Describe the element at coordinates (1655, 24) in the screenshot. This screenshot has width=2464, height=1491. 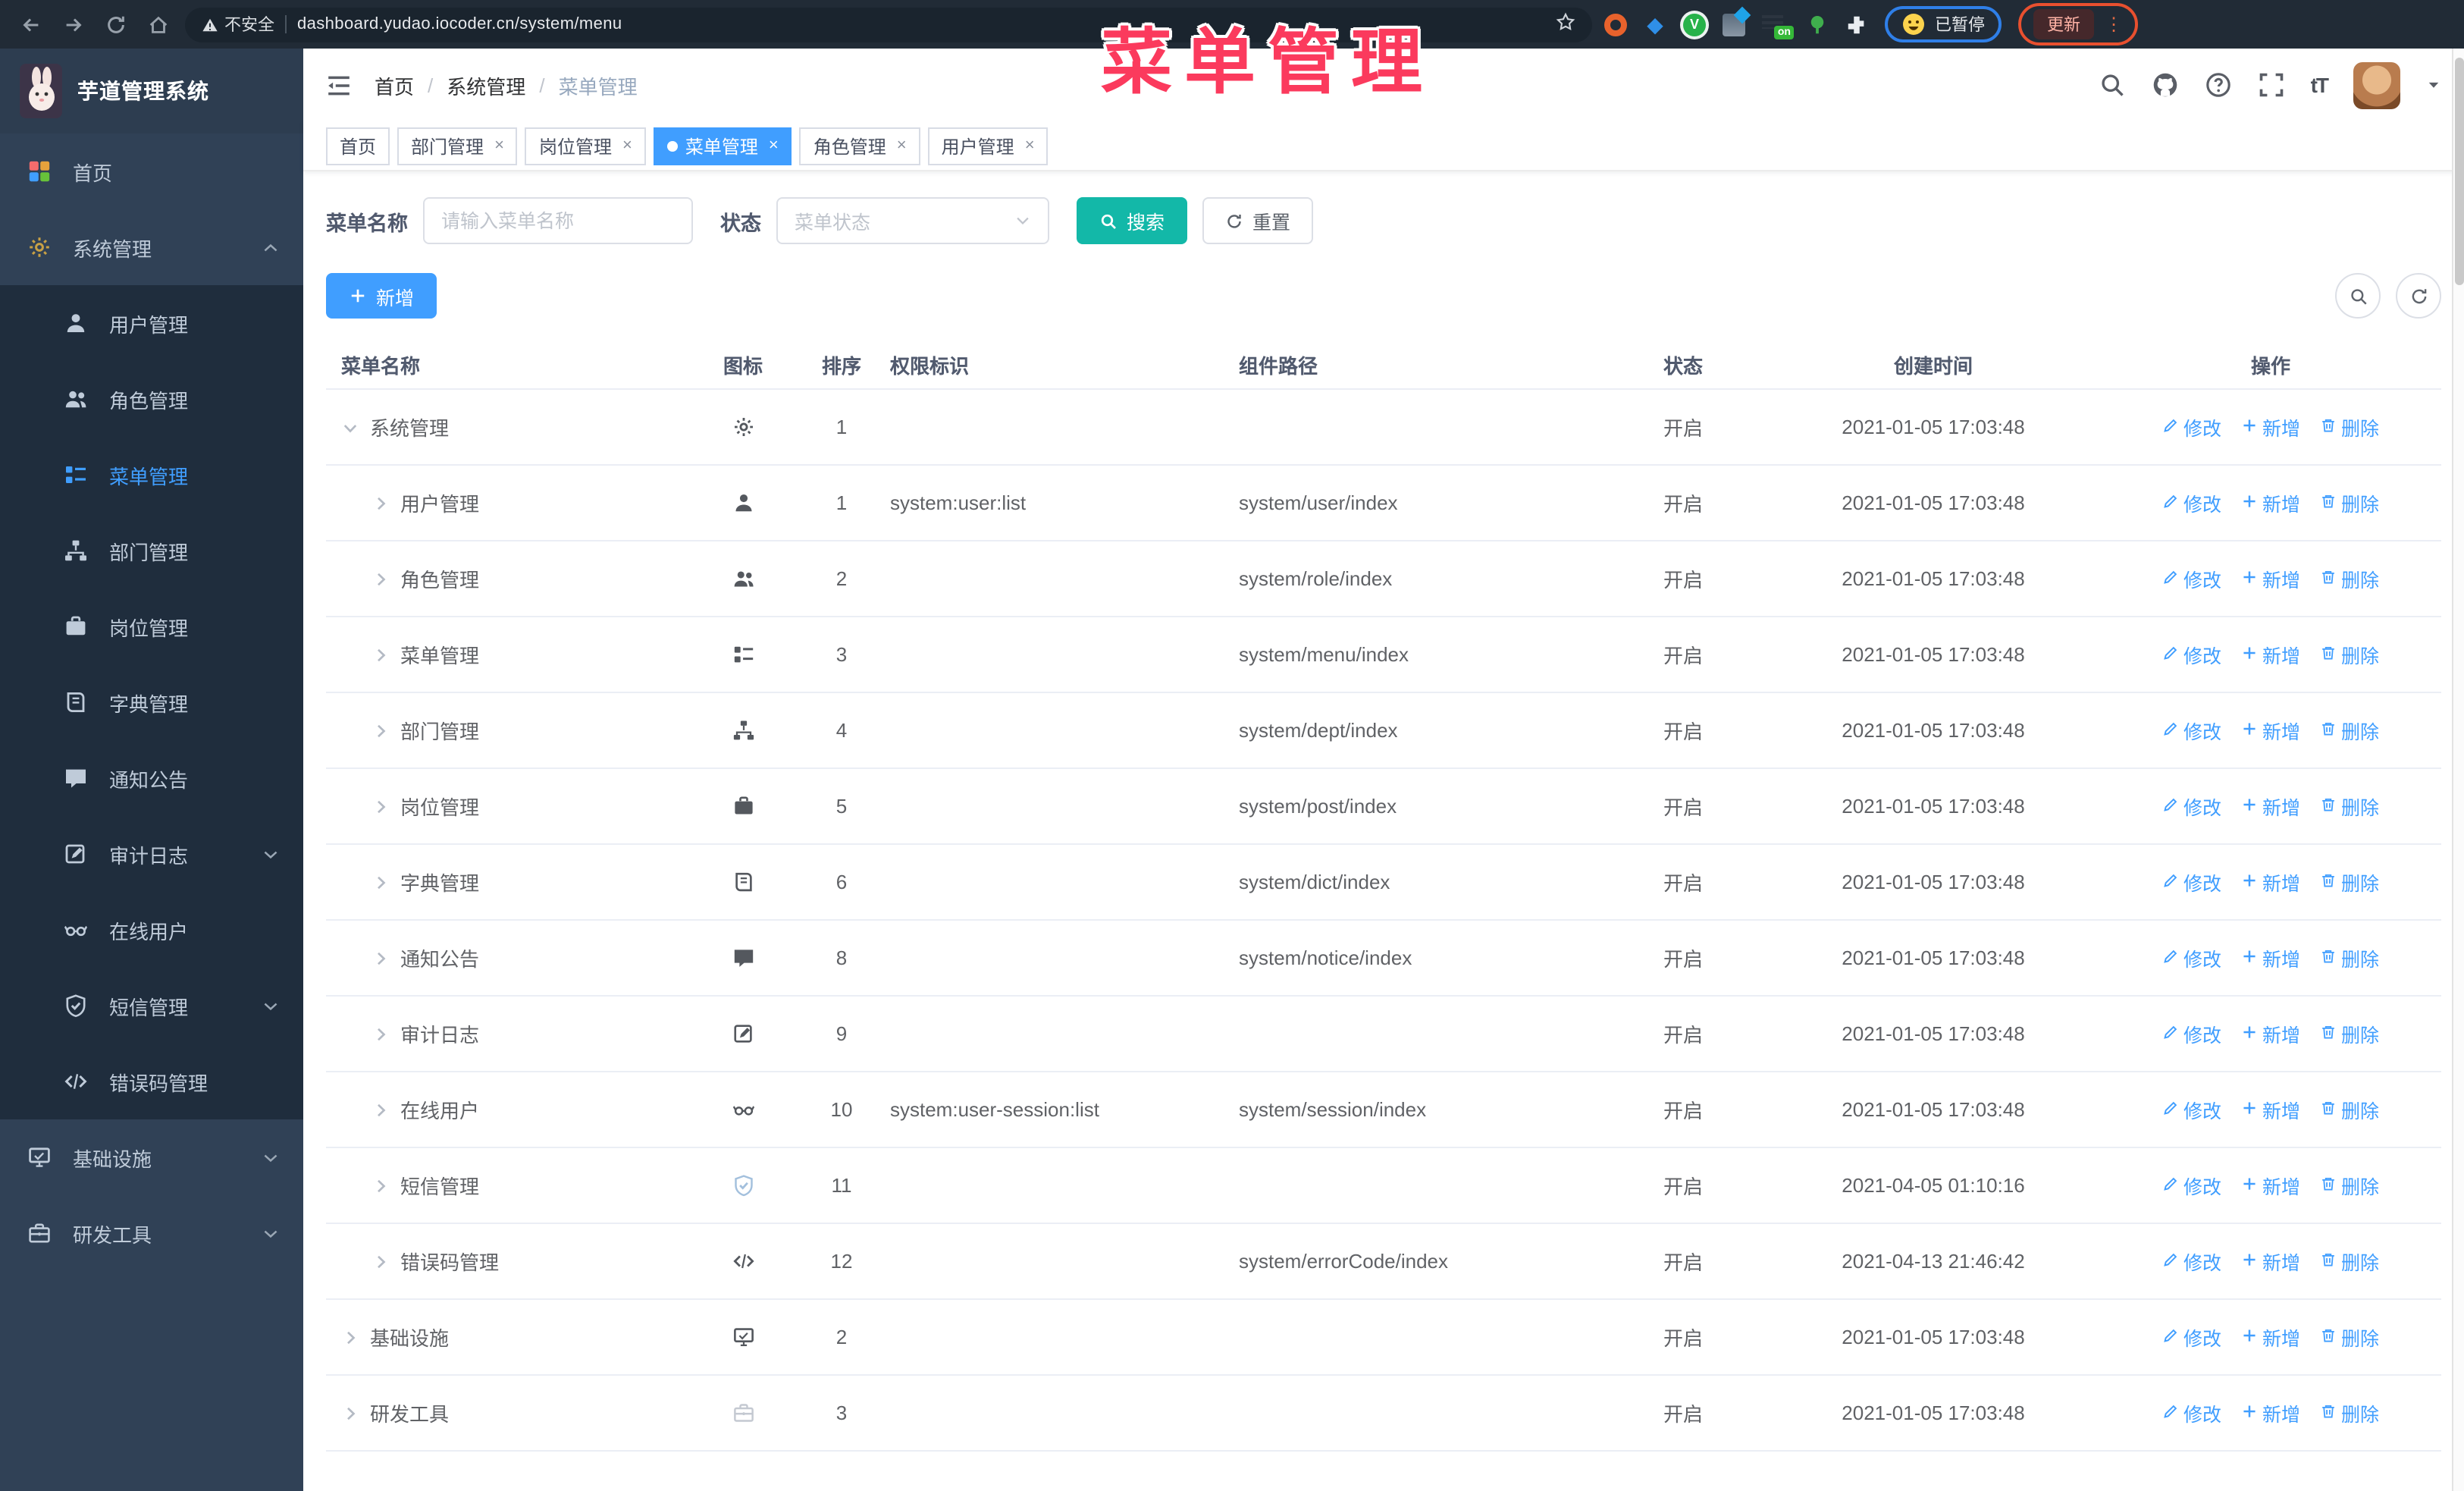
I see `extension-gem-icon: ◆` at that location.